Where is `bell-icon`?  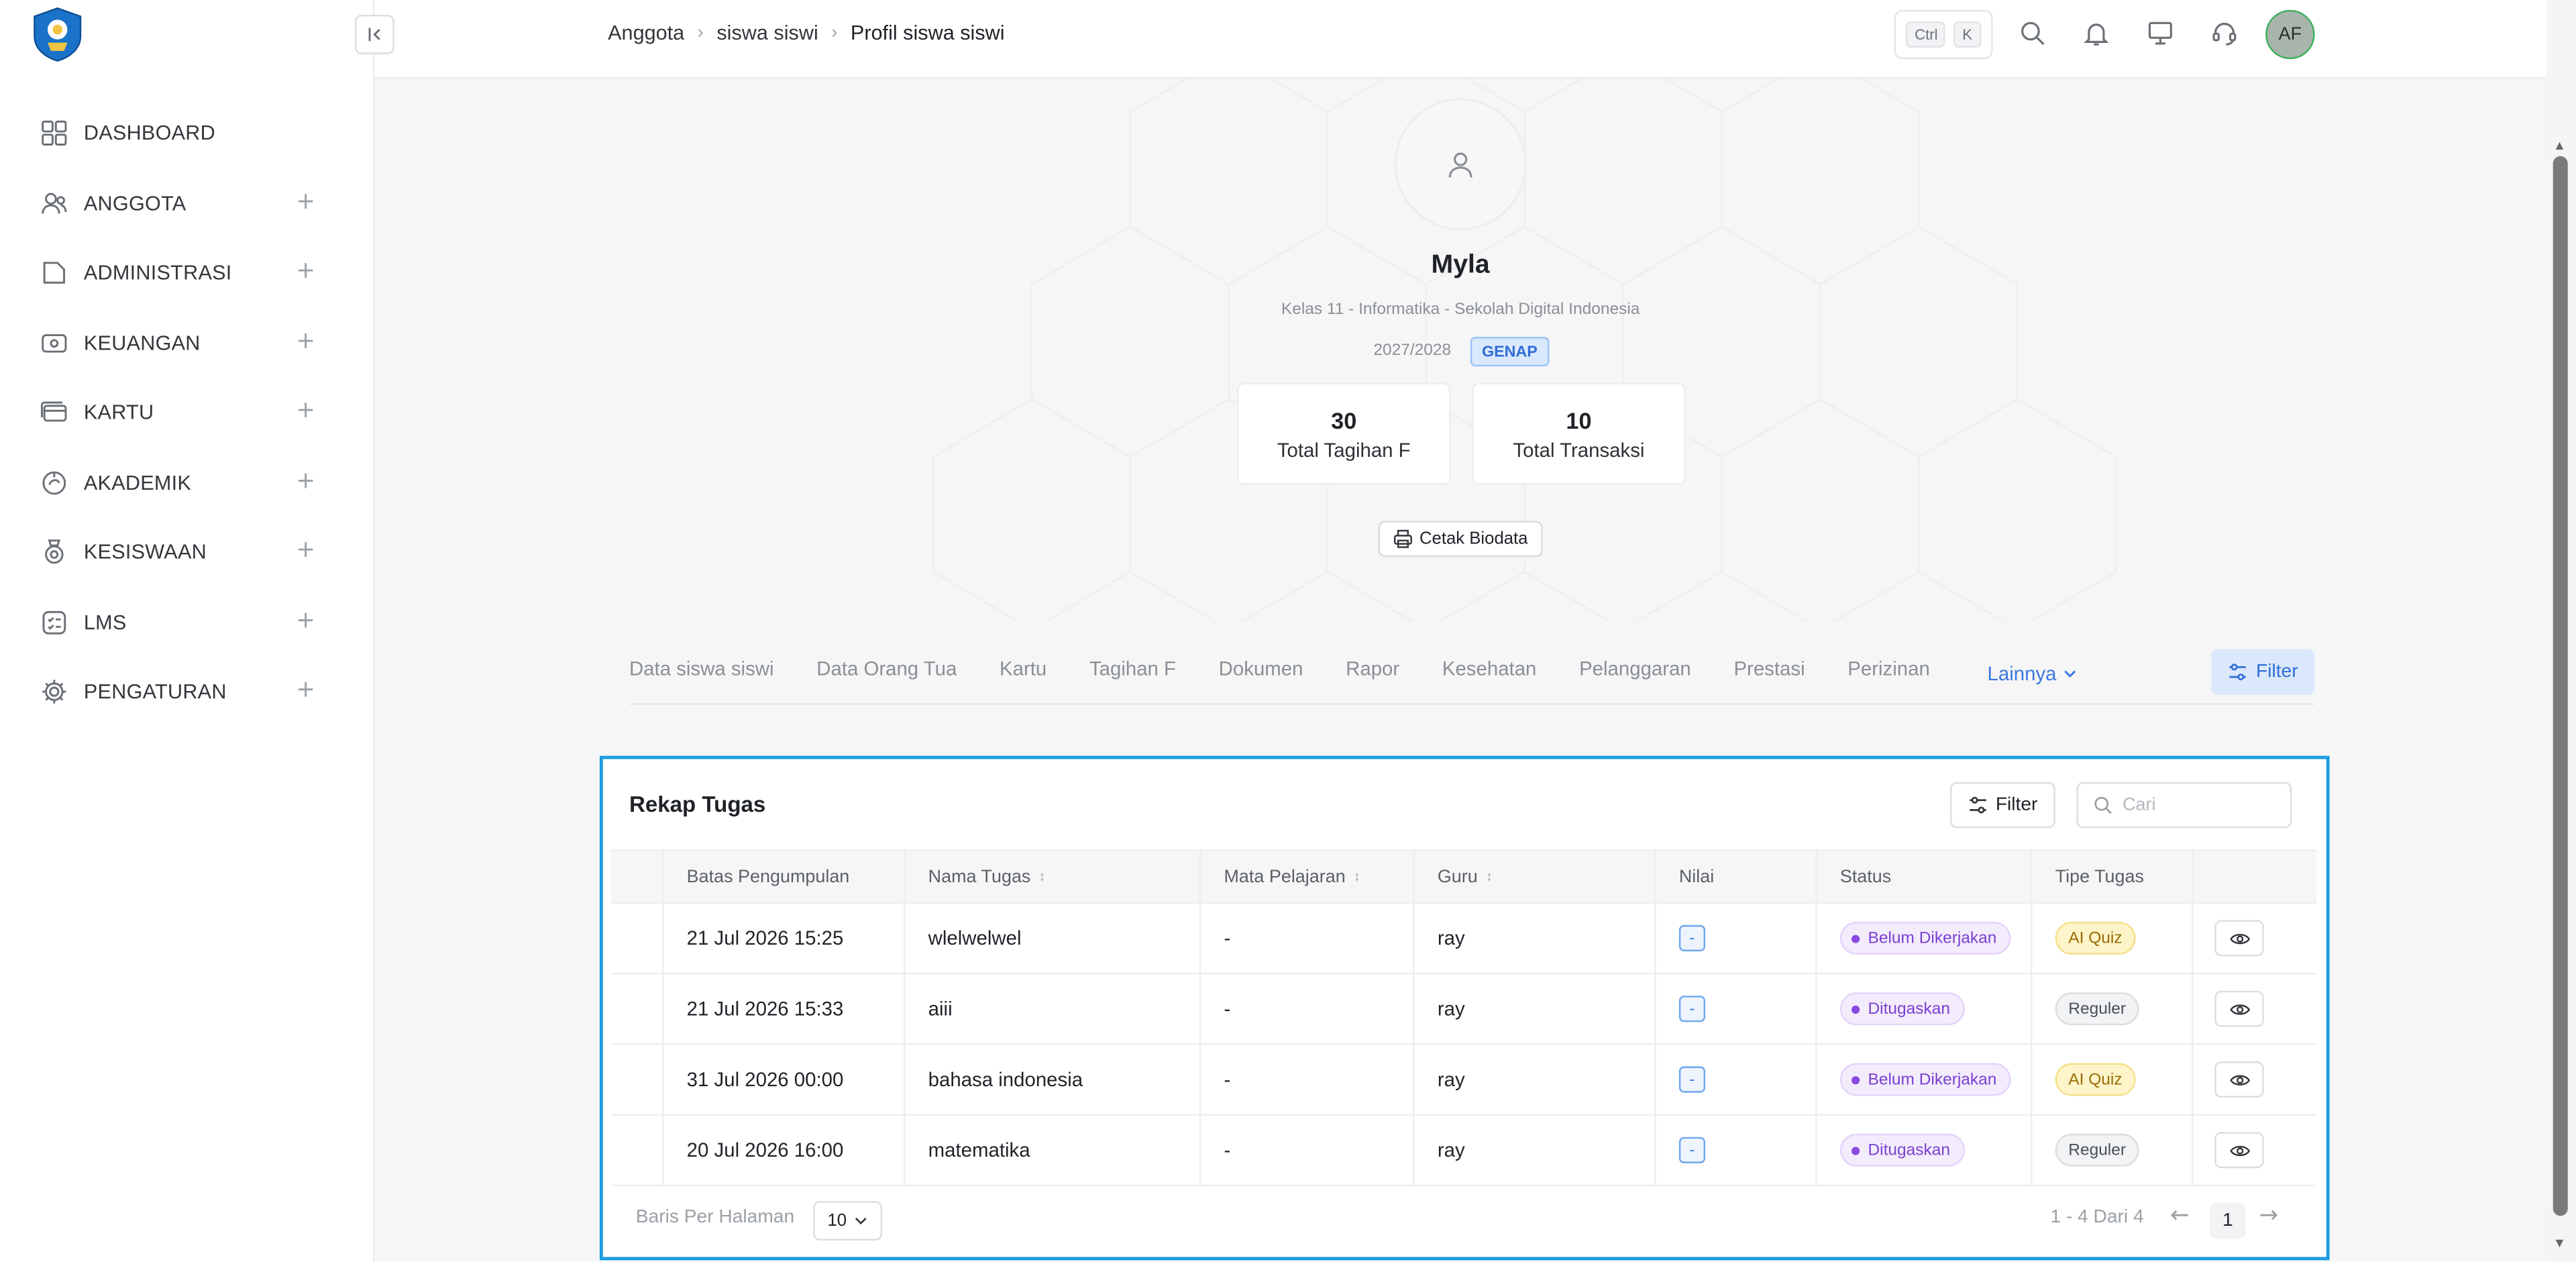 bell-icon is located at coordinates (2096, 33).